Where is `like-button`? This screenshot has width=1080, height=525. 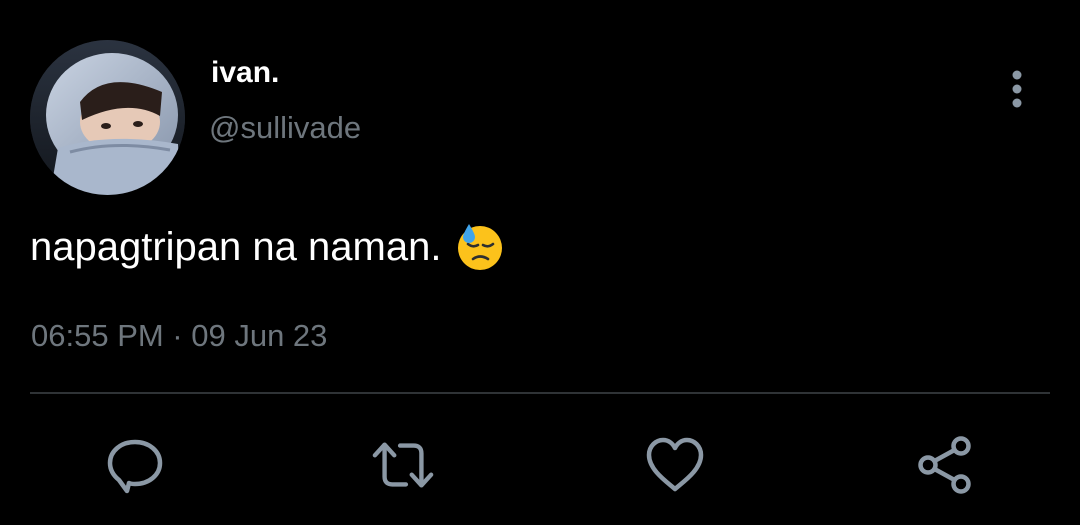
like-button is located at coordinates (675, 465).